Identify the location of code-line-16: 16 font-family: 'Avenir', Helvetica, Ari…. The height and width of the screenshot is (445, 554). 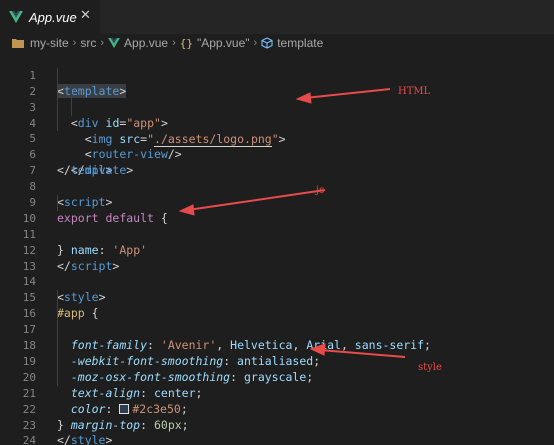
(277, 321).